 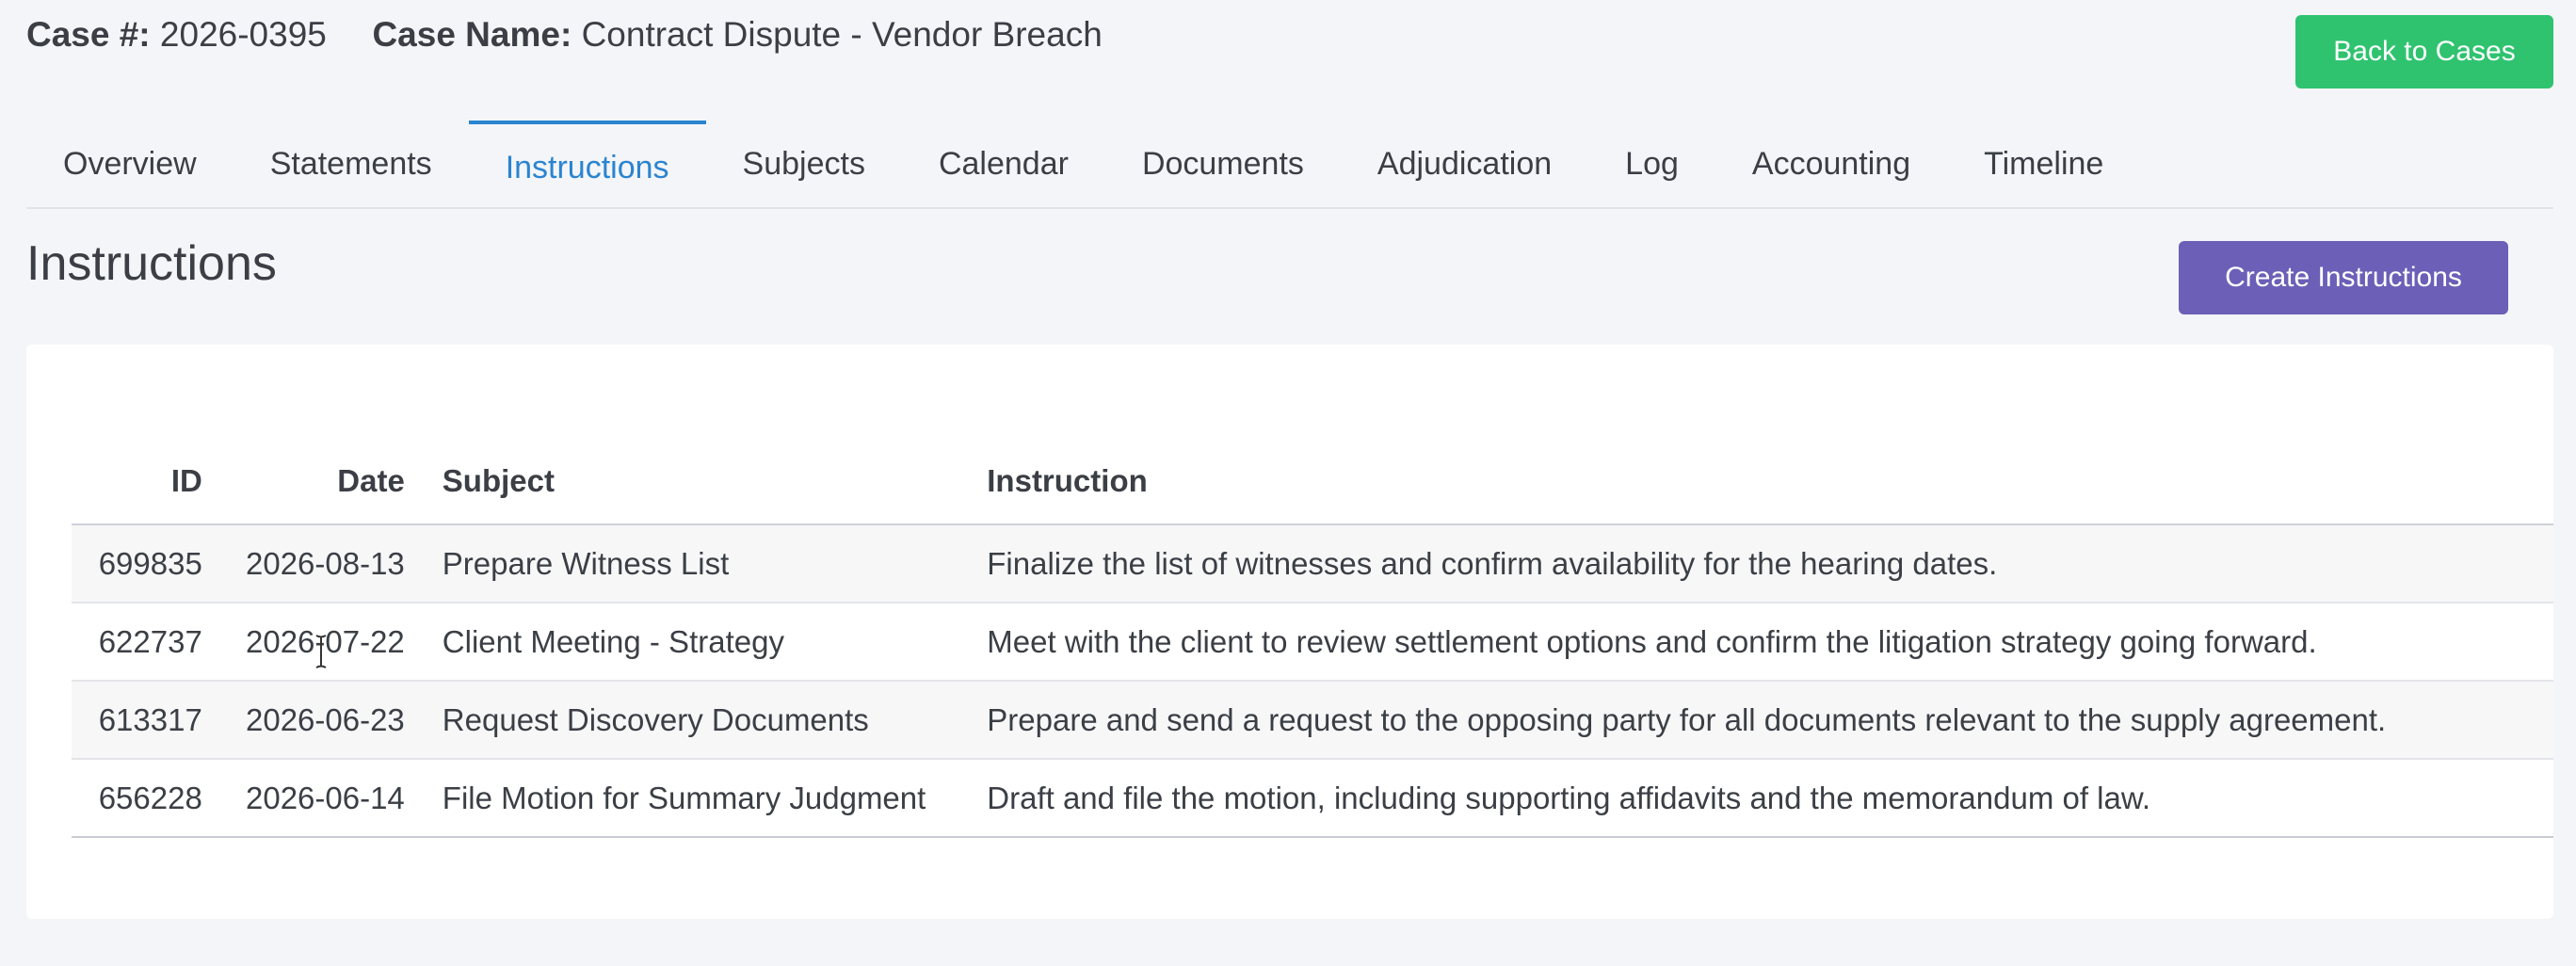 What do you see at coordinates (243, 34) in the screenshot?
I see `case-number: 2026-0395` at bounding box center [243, 34].